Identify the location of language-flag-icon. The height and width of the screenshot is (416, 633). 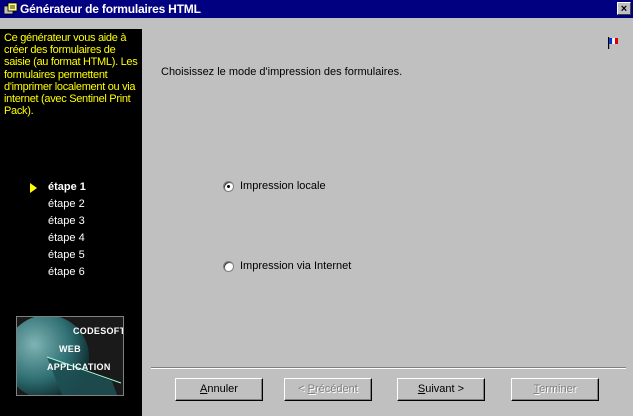
(613, 43).